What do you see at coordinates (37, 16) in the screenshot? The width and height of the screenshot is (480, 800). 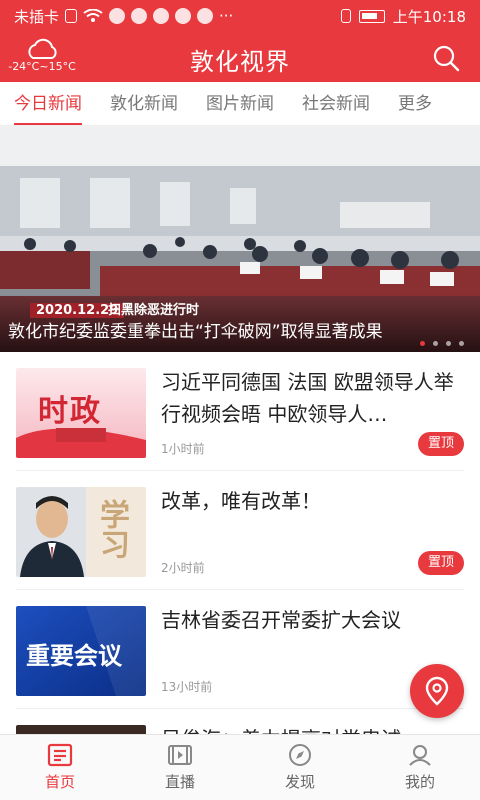 I see `carrier-text: 未插卡` at bounding box center [37, 16].